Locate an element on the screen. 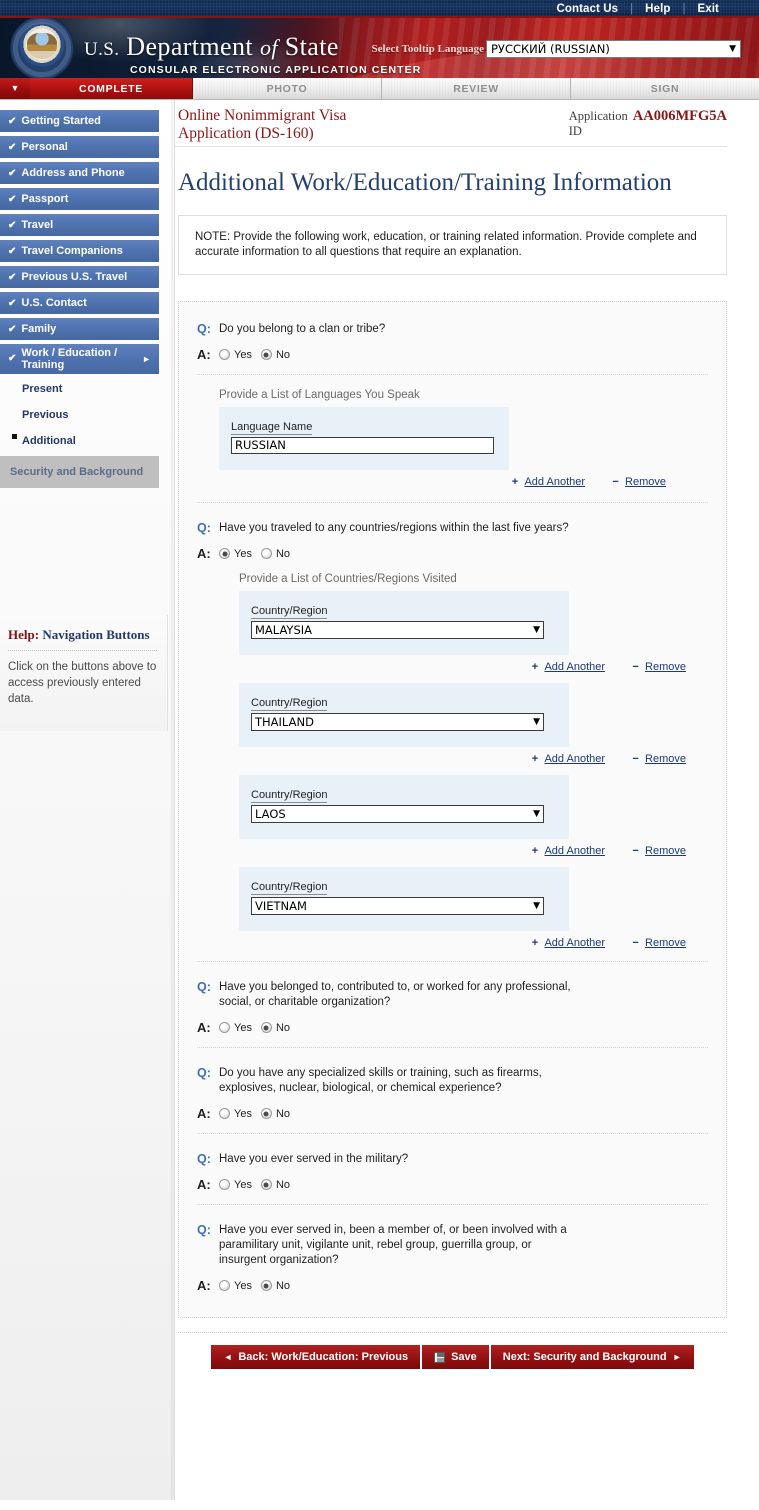  sidebar-item-passport: ✔ Passport is located at coordinates (79, 199).